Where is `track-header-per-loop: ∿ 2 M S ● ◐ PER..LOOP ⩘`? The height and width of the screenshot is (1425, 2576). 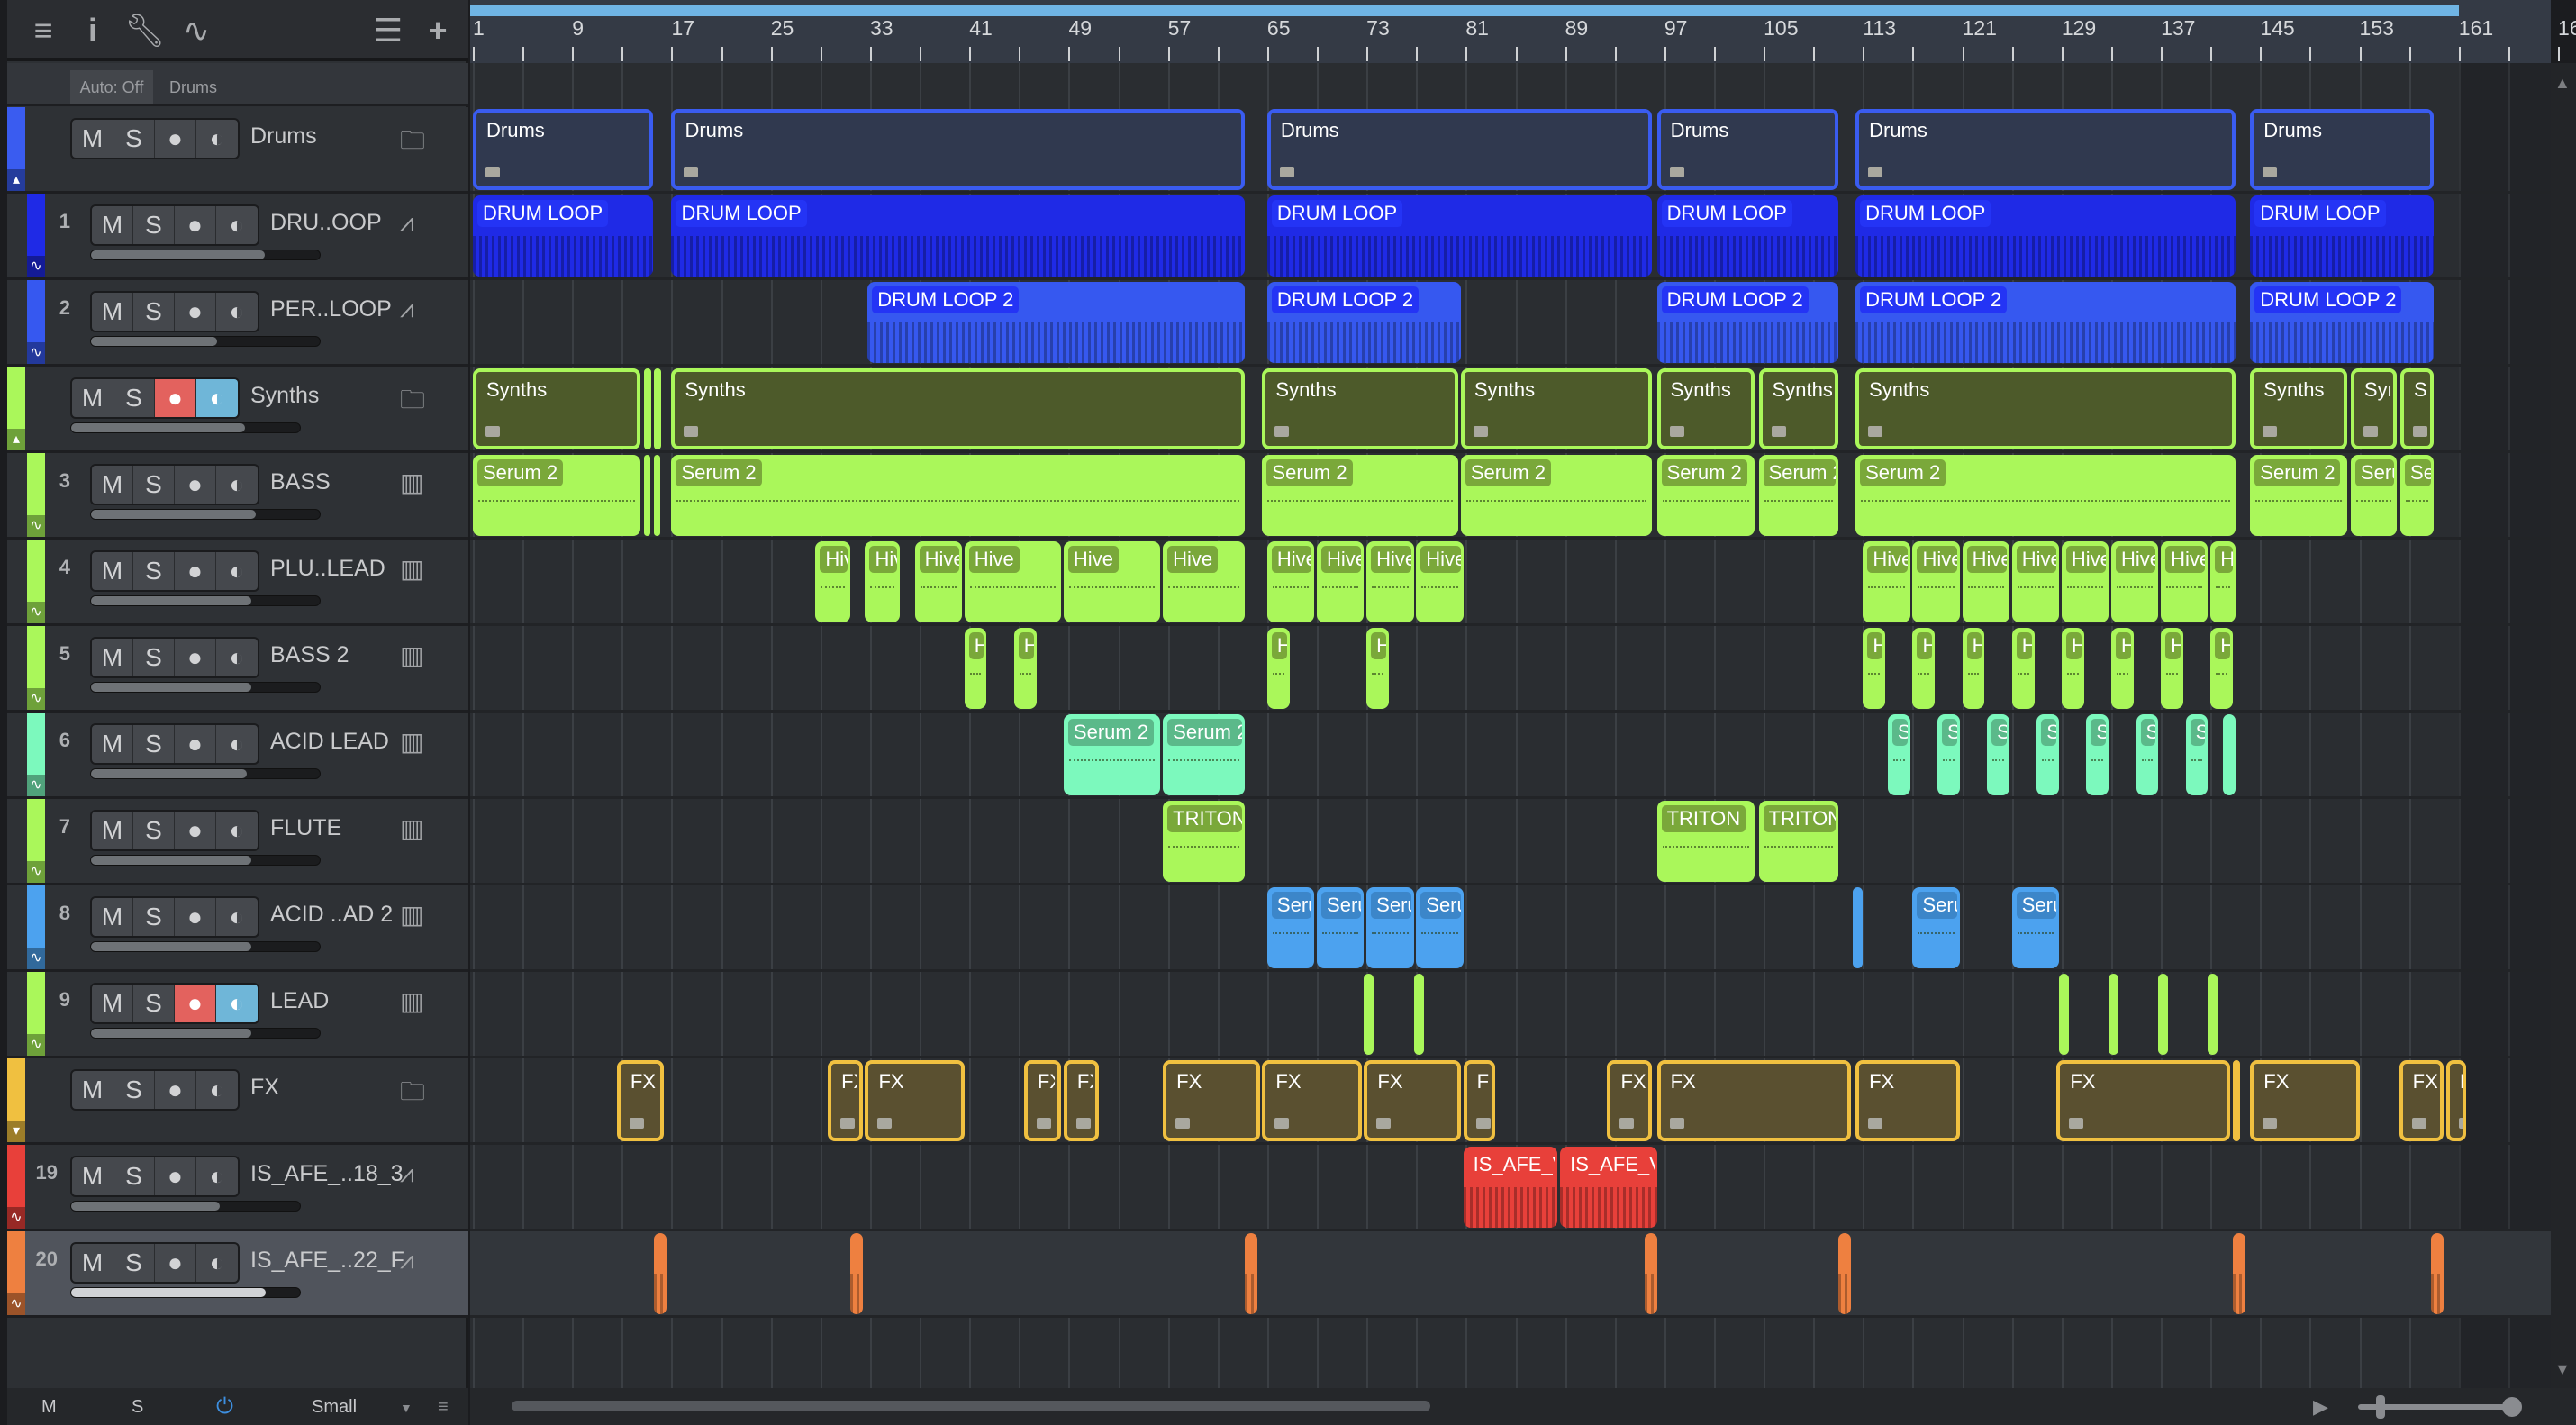 track-header-per-loop: ∿ 2 M S ● ◐ PER..LOOP ⩘ is located at coordinates (237, 324).